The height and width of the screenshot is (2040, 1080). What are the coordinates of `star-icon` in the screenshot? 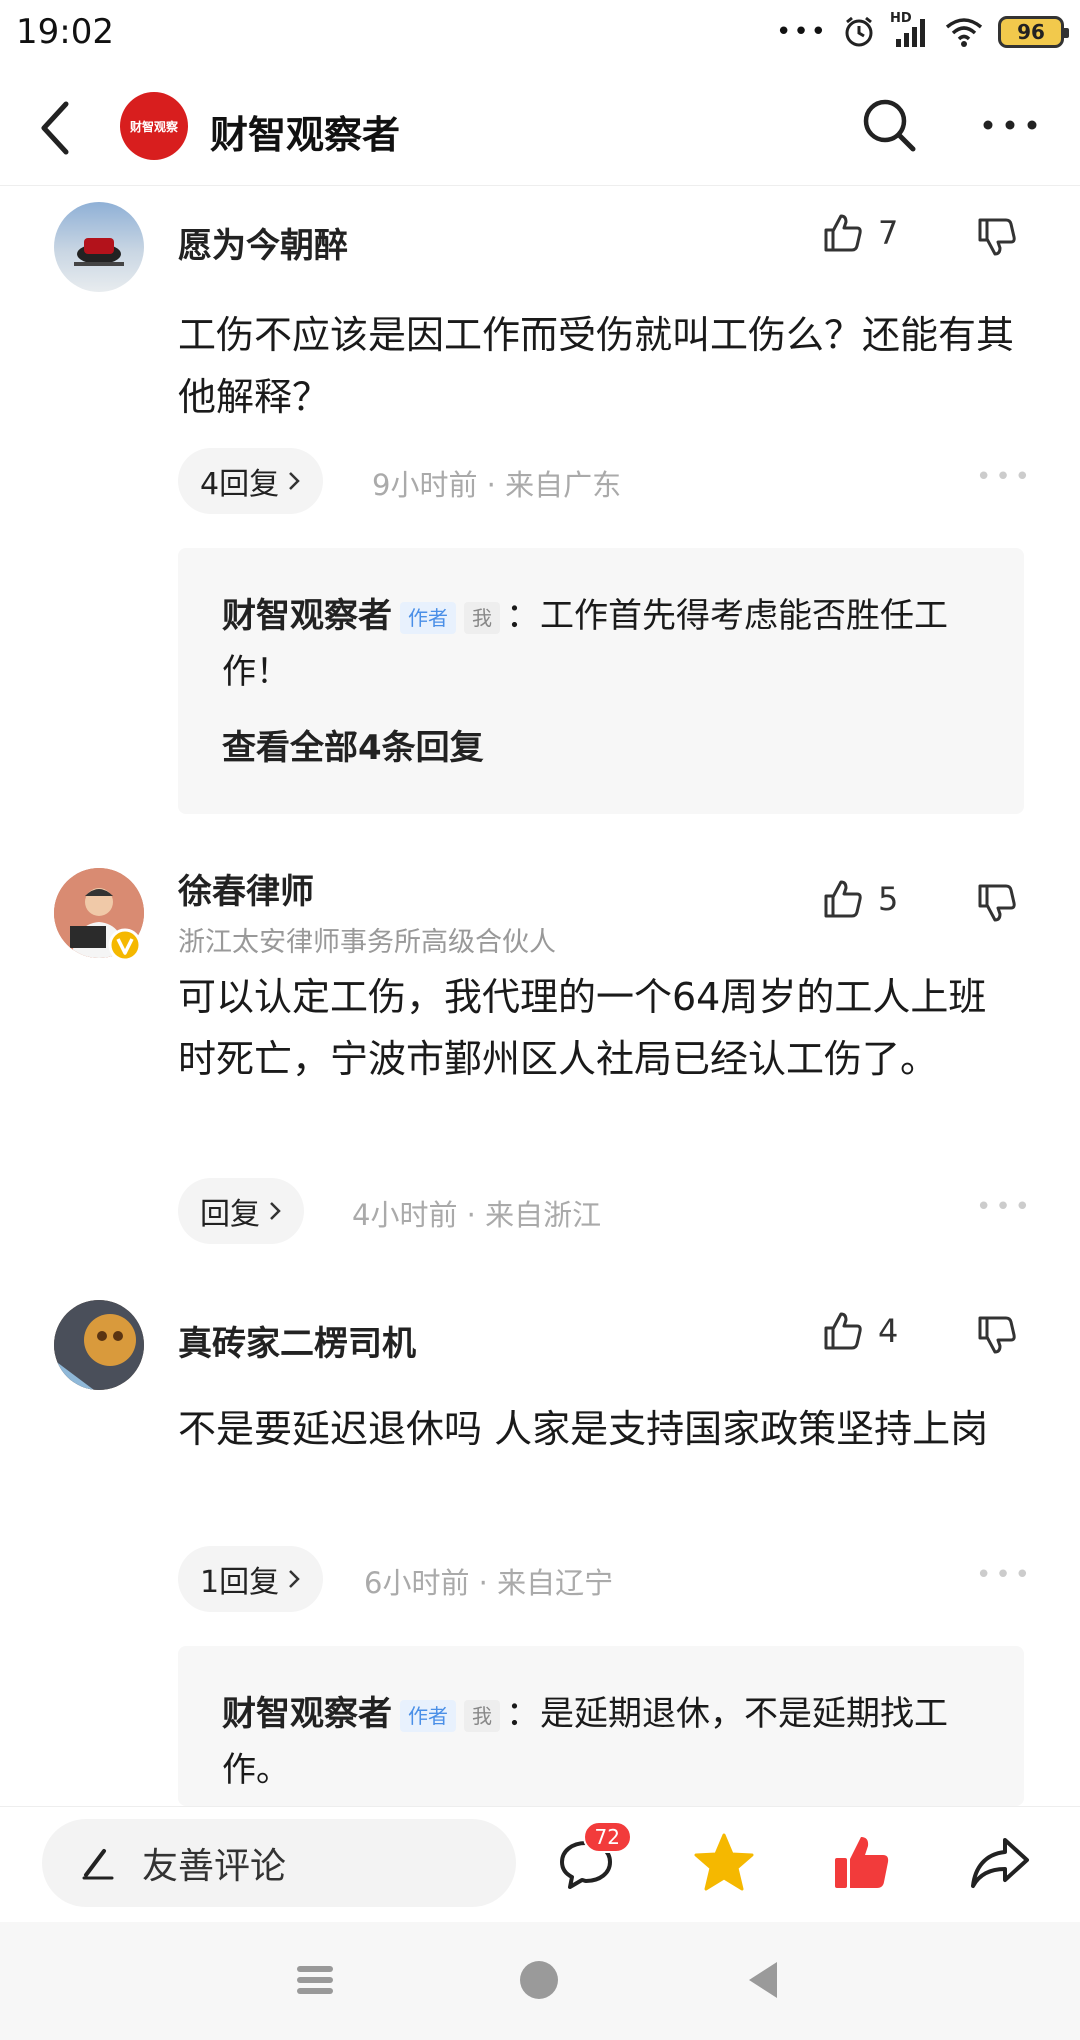 It's located at (724, 1862).